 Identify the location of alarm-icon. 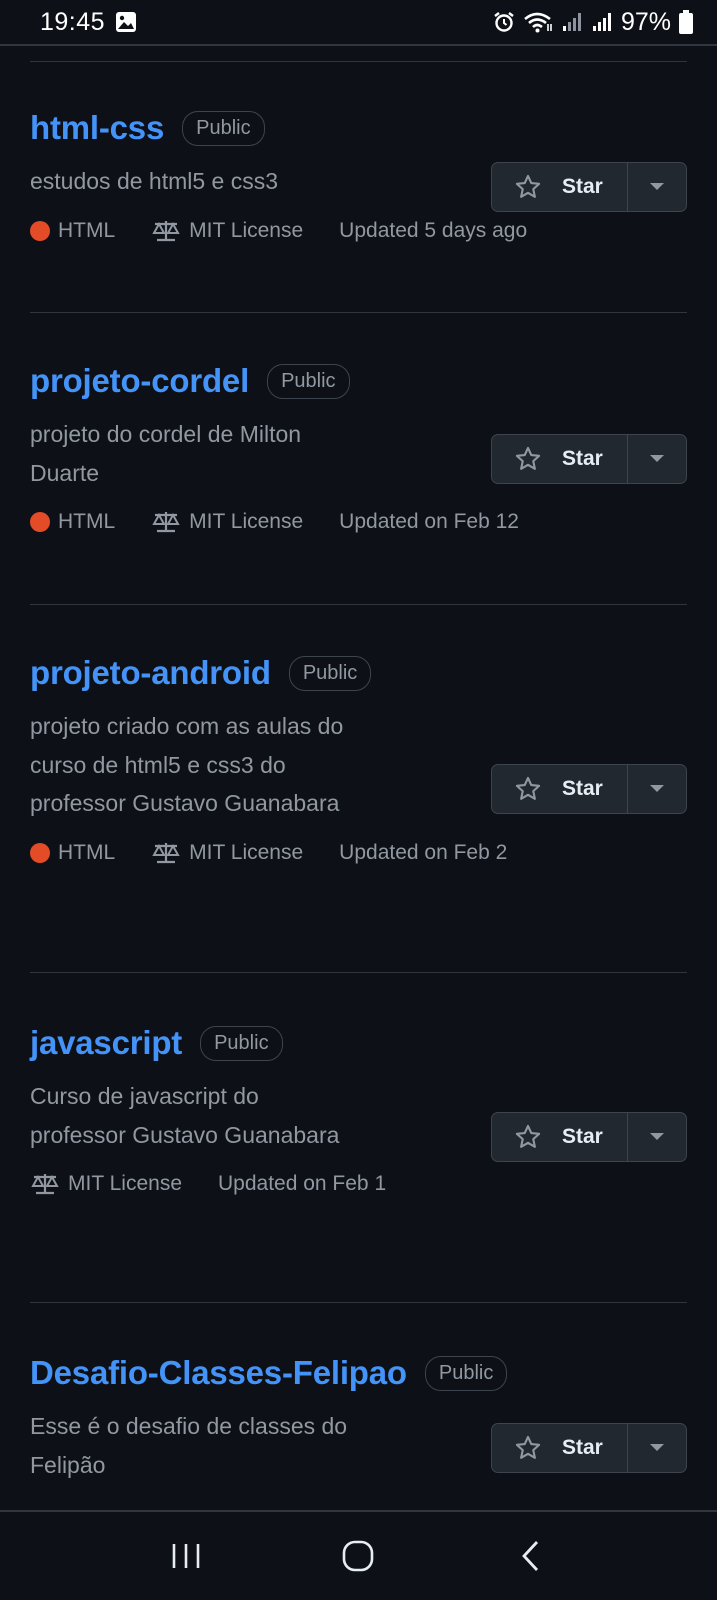
(504, 22).